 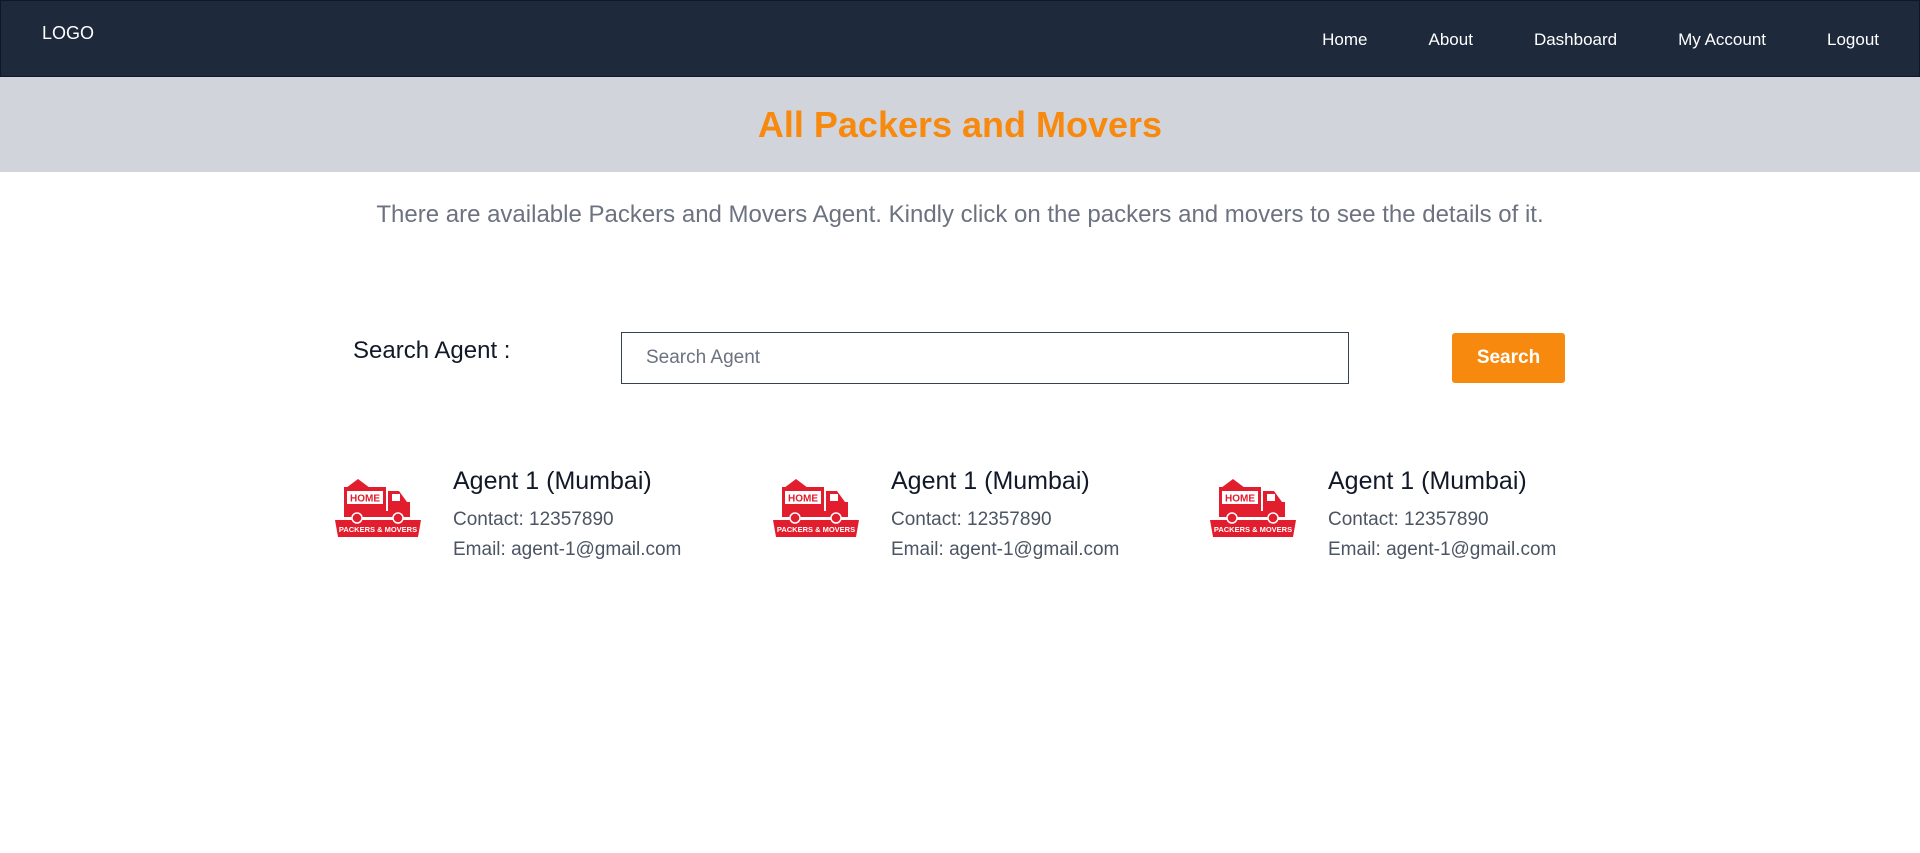 I want to click on page-banner: All Packers and Movers, so click(x=960, y=124).